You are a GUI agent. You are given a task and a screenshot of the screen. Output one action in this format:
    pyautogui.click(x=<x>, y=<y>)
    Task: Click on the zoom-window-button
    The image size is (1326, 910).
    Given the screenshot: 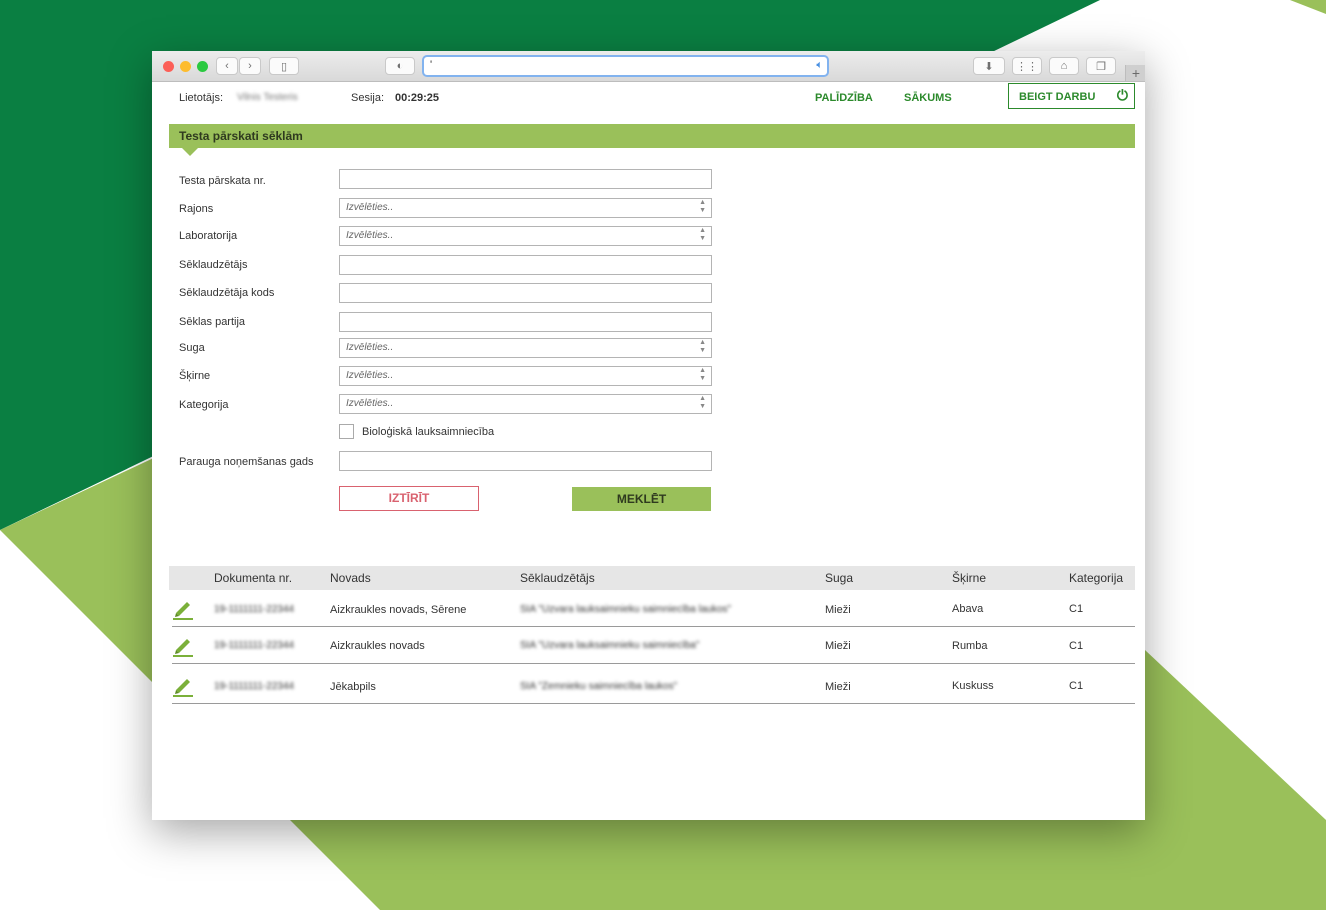 What is the action you would take?
    pyautogui.click(x=202, y=66)
    